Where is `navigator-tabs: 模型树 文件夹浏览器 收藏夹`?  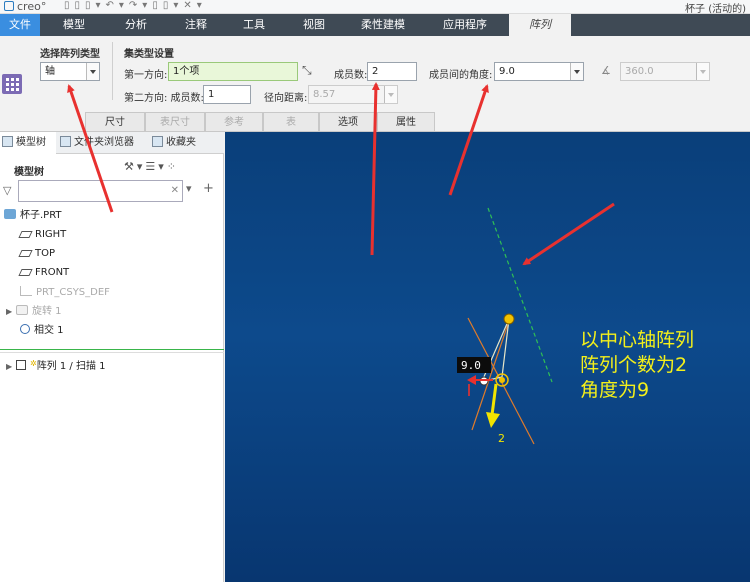
navigator-tabs: 模型树 文件夹浏览器 收藏夹 is located at coordinates (112, 143).